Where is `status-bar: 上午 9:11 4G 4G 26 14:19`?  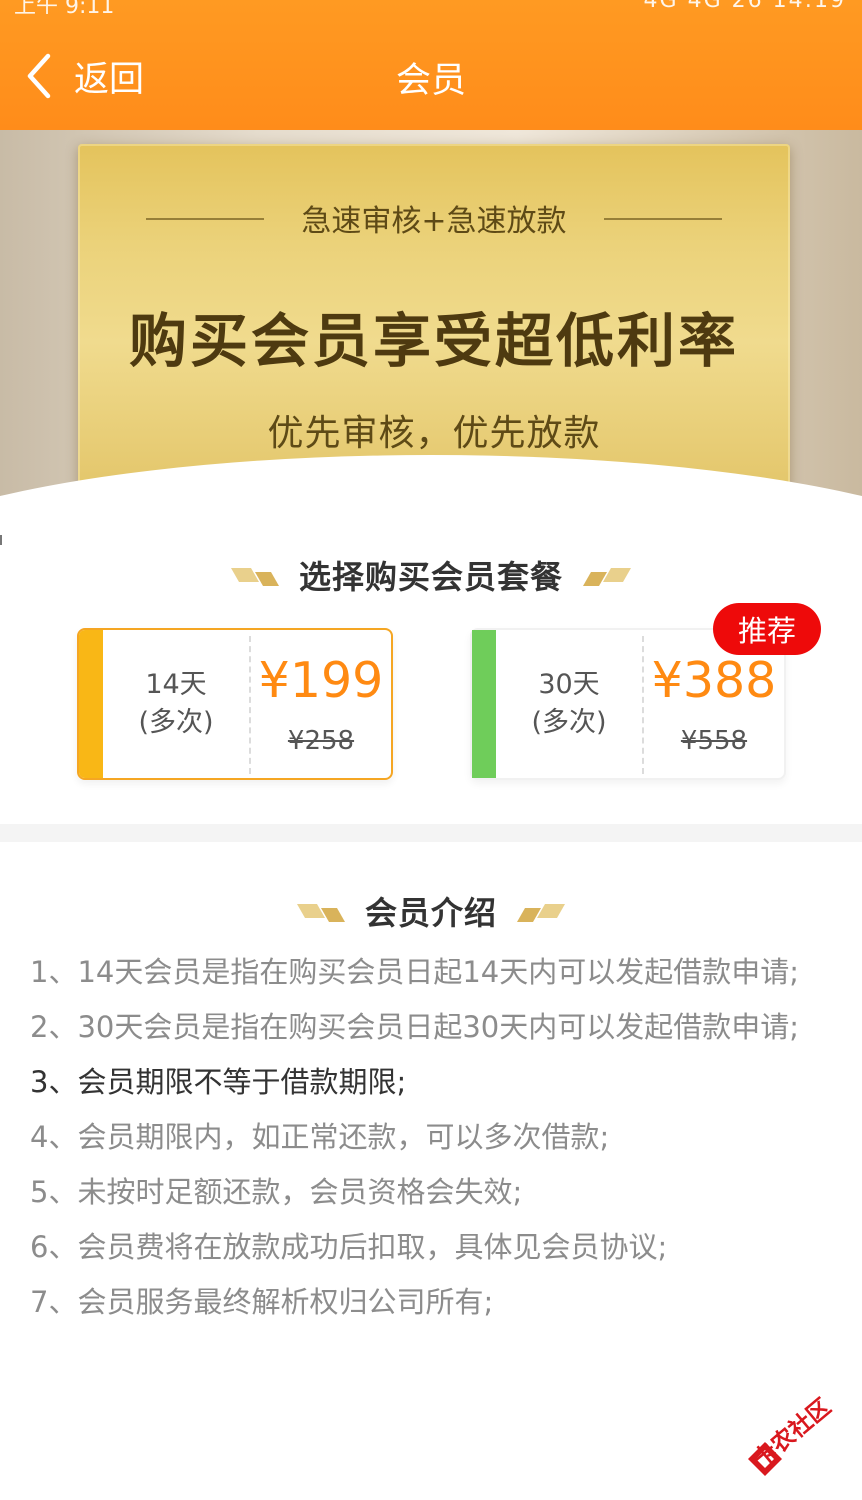
status-bar: 上午 9:11 4G 4G 26 14:19 is located at coordinates (431, 7).